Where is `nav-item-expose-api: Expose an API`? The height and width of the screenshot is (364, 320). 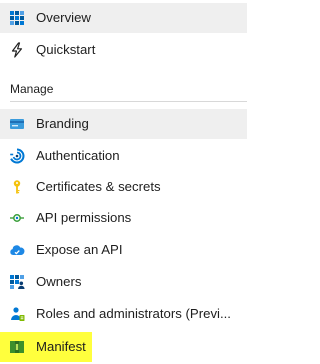
nav-item-expose-api: Expose an API is located at coordinates (123, 250).